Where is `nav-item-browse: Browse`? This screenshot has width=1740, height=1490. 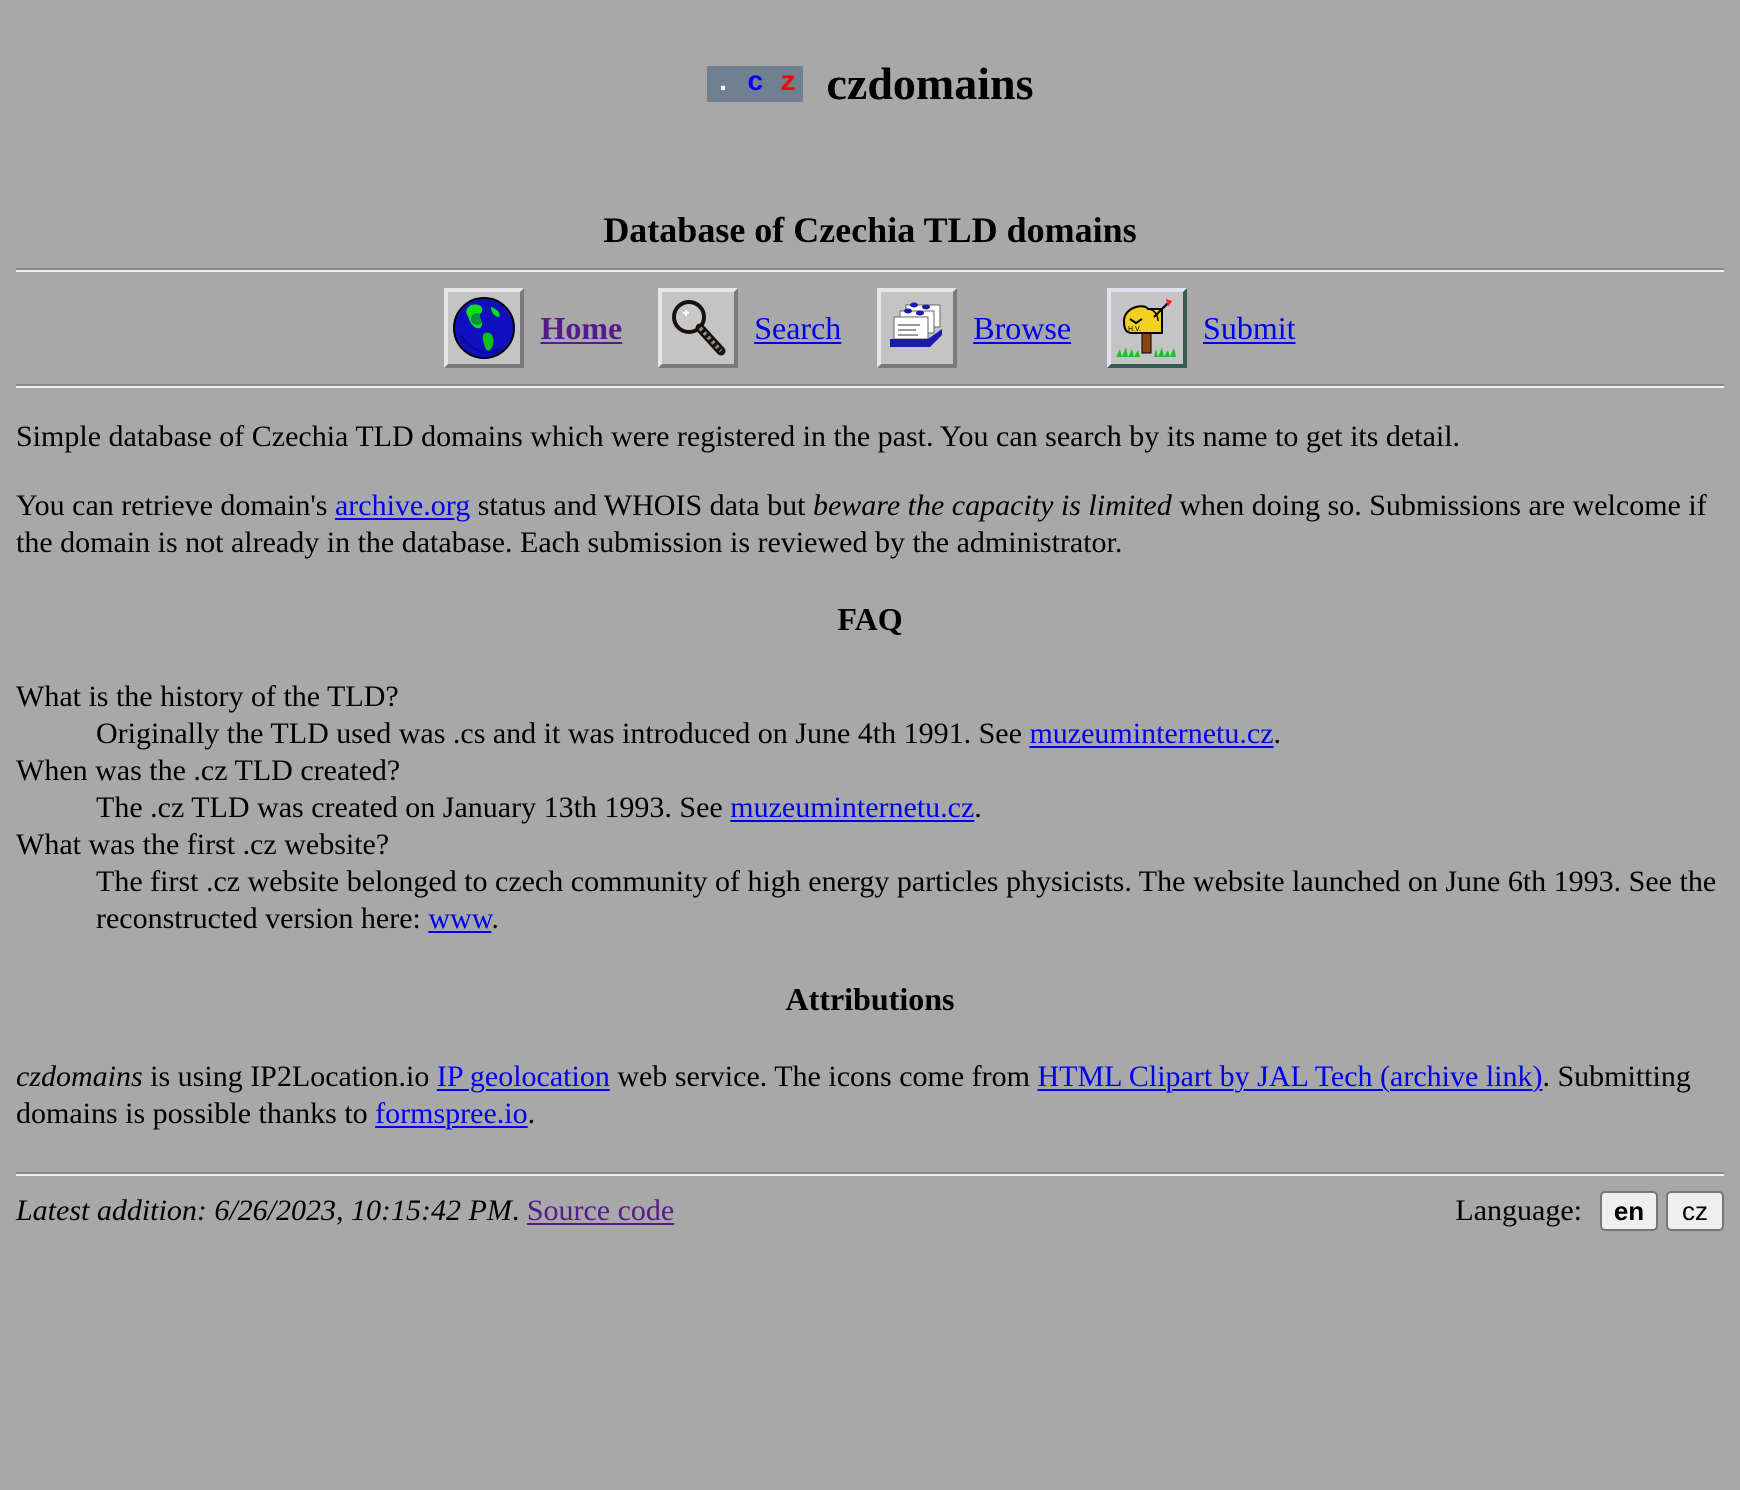 nav-item-browse: Browse is located at coordinates (974, 328).